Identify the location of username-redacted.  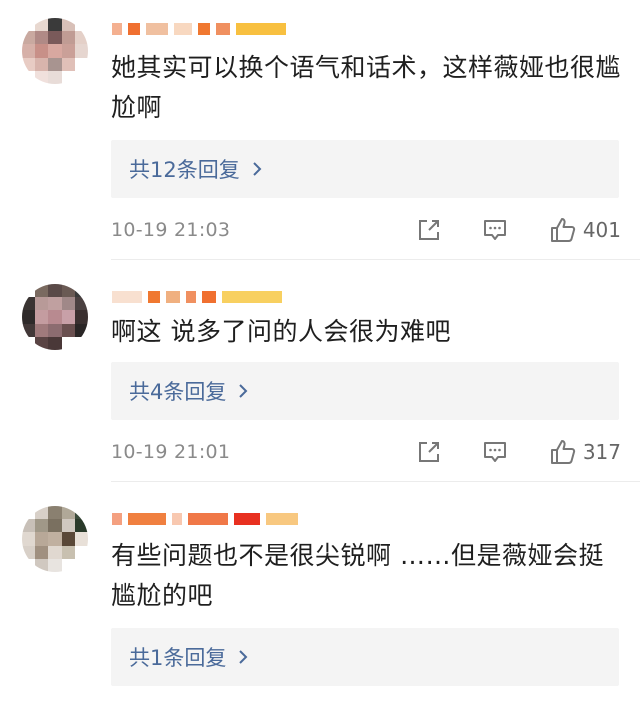
(232, 519).